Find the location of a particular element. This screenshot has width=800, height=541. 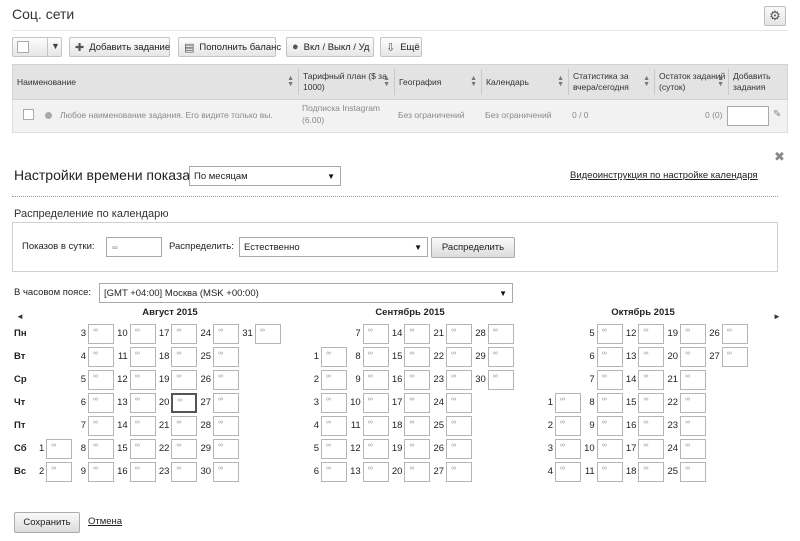

top-up-button: ▤ Пополнить баланс is located at coordinates (229, 47).